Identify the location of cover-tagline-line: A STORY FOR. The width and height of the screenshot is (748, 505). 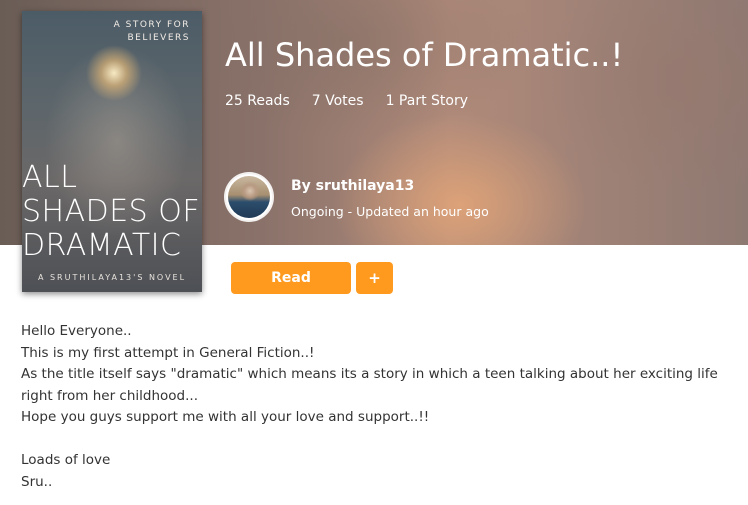
(151, 25).